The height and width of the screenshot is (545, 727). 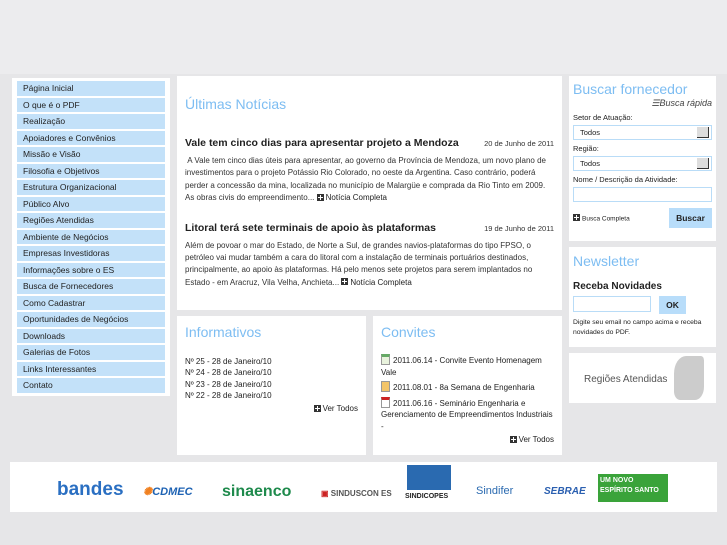 I want to click on busca-subtitle: ☰Busca rápida, so click(x=681, y=103).